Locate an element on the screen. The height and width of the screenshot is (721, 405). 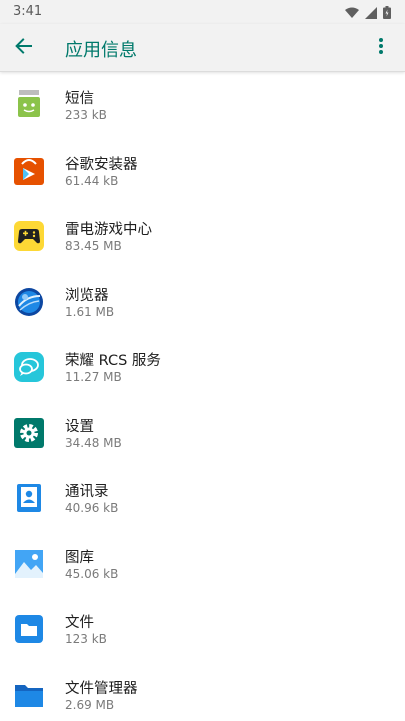
app-name: 文件 is located at coordinates (79, 623).